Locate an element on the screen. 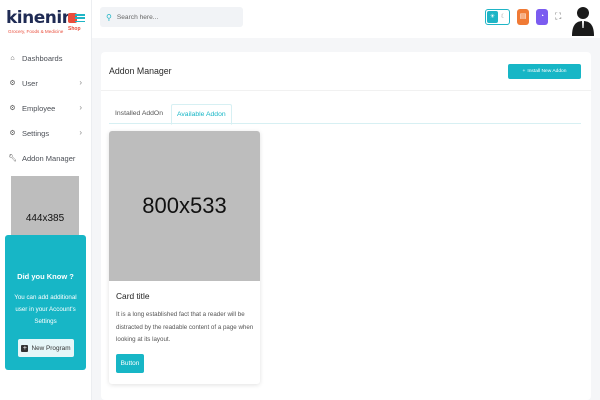 The width and height of the screenshot is (600, 400). brand-logo: kinenin Shop Grocery, Foods & Medicine is located at coordinates (47, 23).